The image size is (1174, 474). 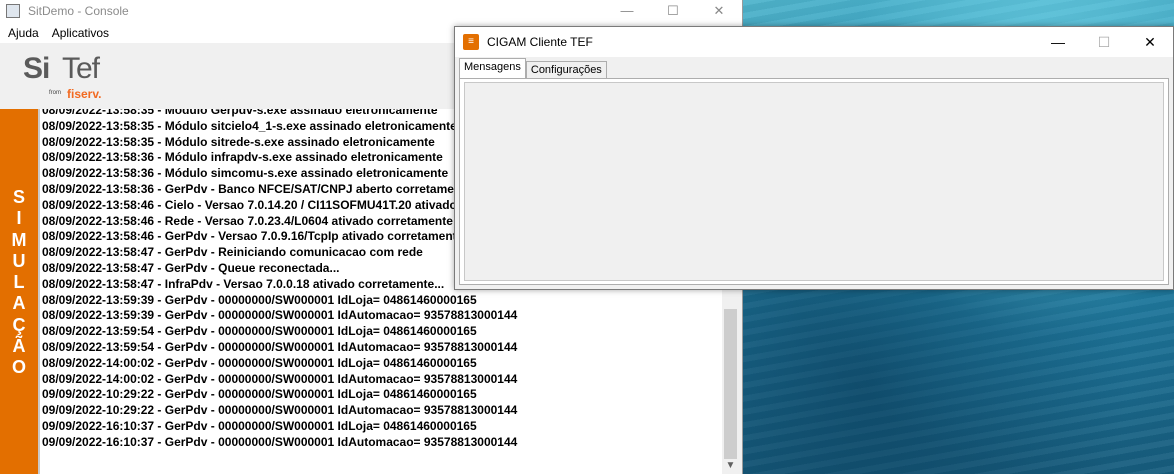 I want to click on sim-letter: O, so click(x=18, y=367).